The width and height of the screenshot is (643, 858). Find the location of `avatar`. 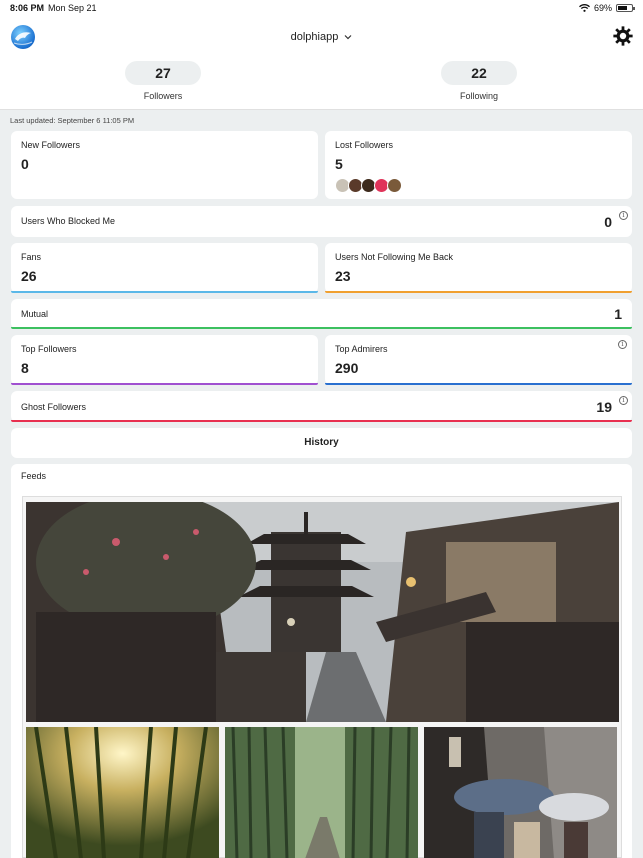

avatar is located at coordinates (394, 185).